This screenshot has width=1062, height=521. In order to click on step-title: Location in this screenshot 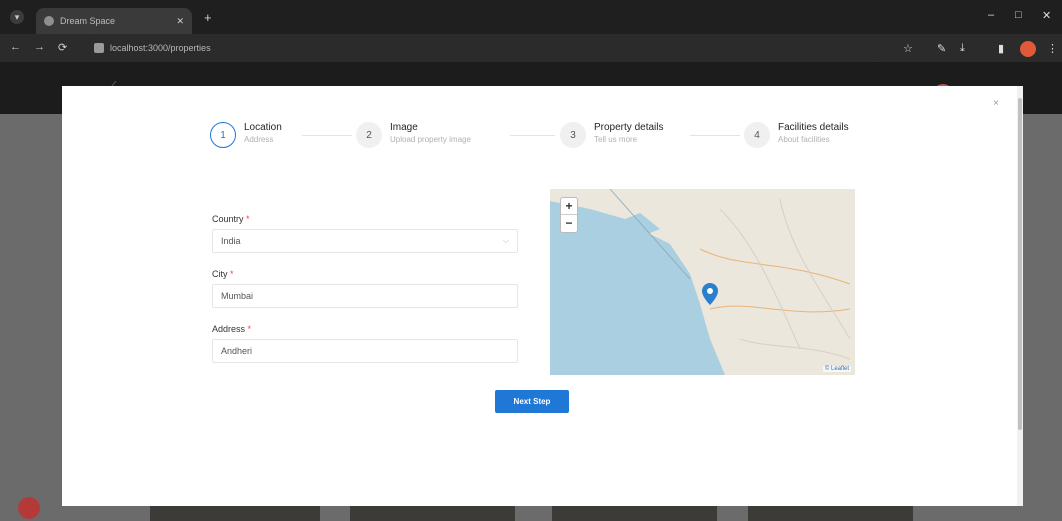, I will do `click(263, 127)`.